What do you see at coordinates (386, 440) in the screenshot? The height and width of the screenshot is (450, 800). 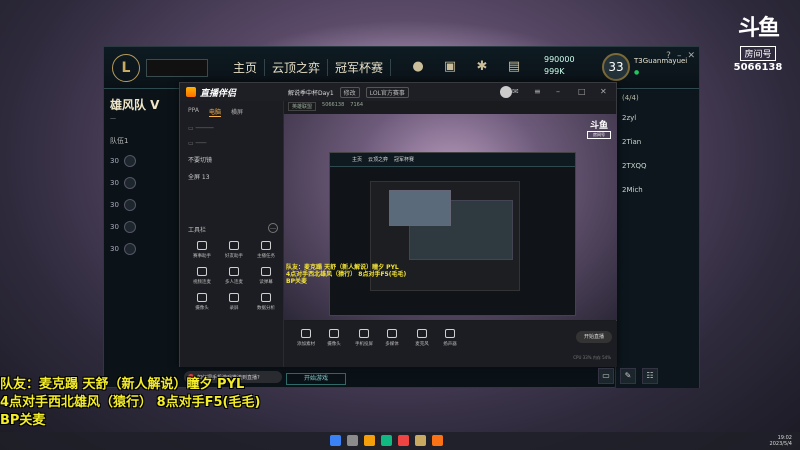 I see `browser-icon` at bounding box center [386, 440].